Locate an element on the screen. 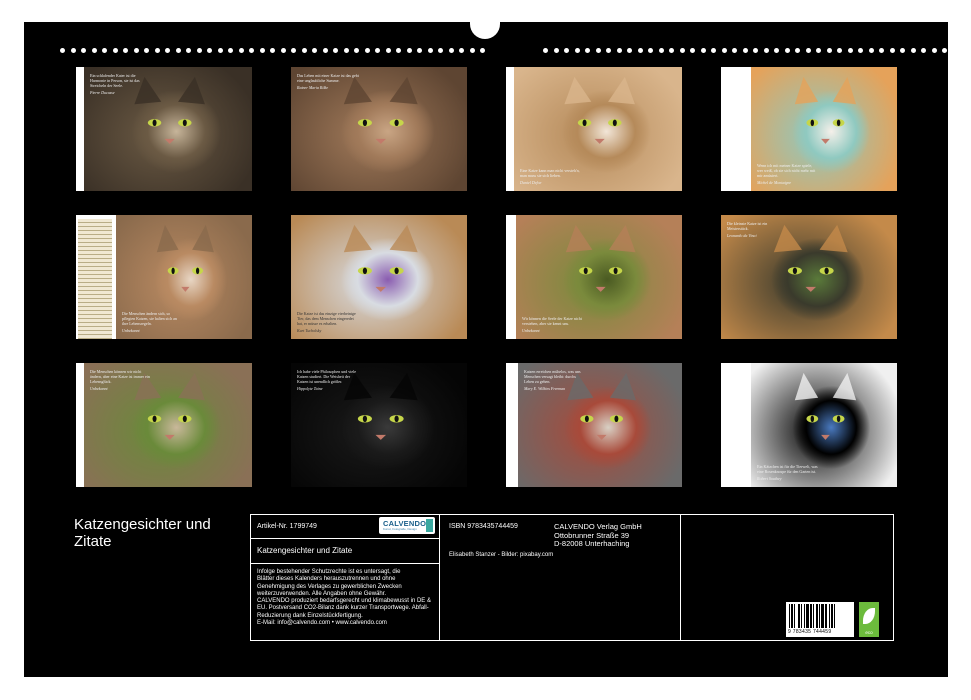  quote-author: Michel de Montaigne is located at coordinates (774, 182).